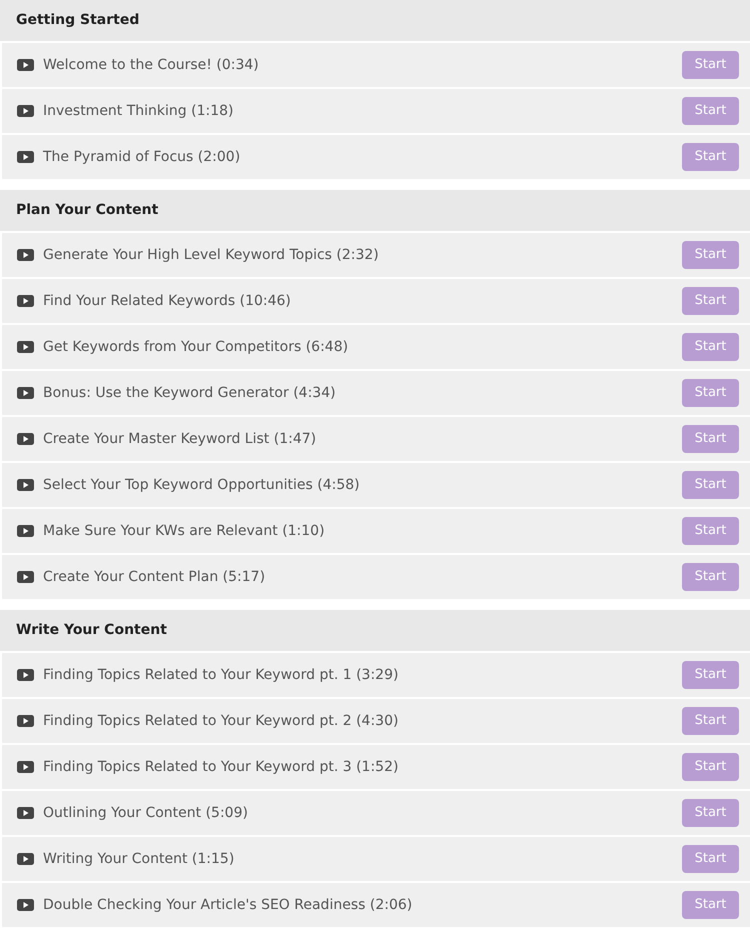  I want to click on lesson-row: Create Your Content Plan (5:17) Start, so click(376, 576).